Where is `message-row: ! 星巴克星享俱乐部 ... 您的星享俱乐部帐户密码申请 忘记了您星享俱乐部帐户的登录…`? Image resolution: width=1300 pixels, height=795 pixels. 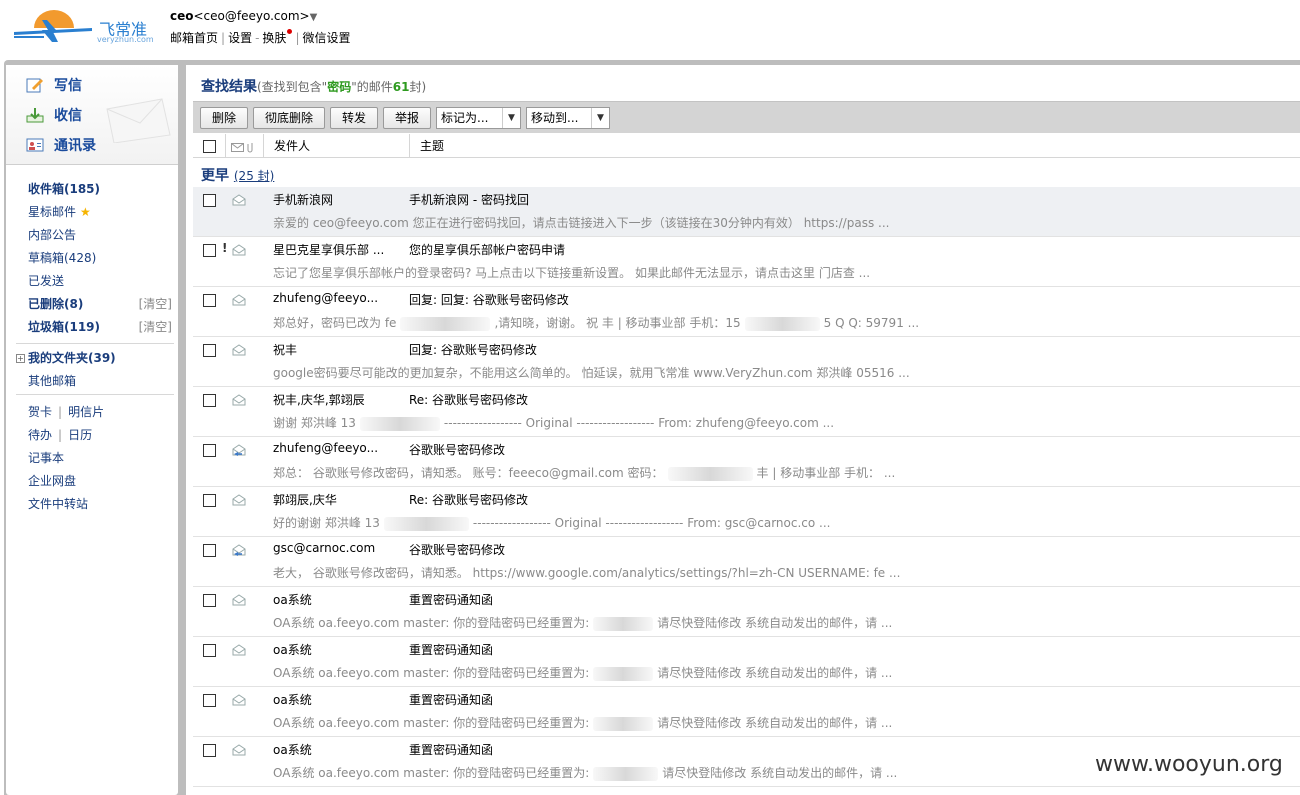
message-row: ! 星巴克星享俱乐部 ... 您的星享俱乐部帐户密码申请 忘记了您星享俱乐部帐户的登录… is located at coordinates (746, 262).